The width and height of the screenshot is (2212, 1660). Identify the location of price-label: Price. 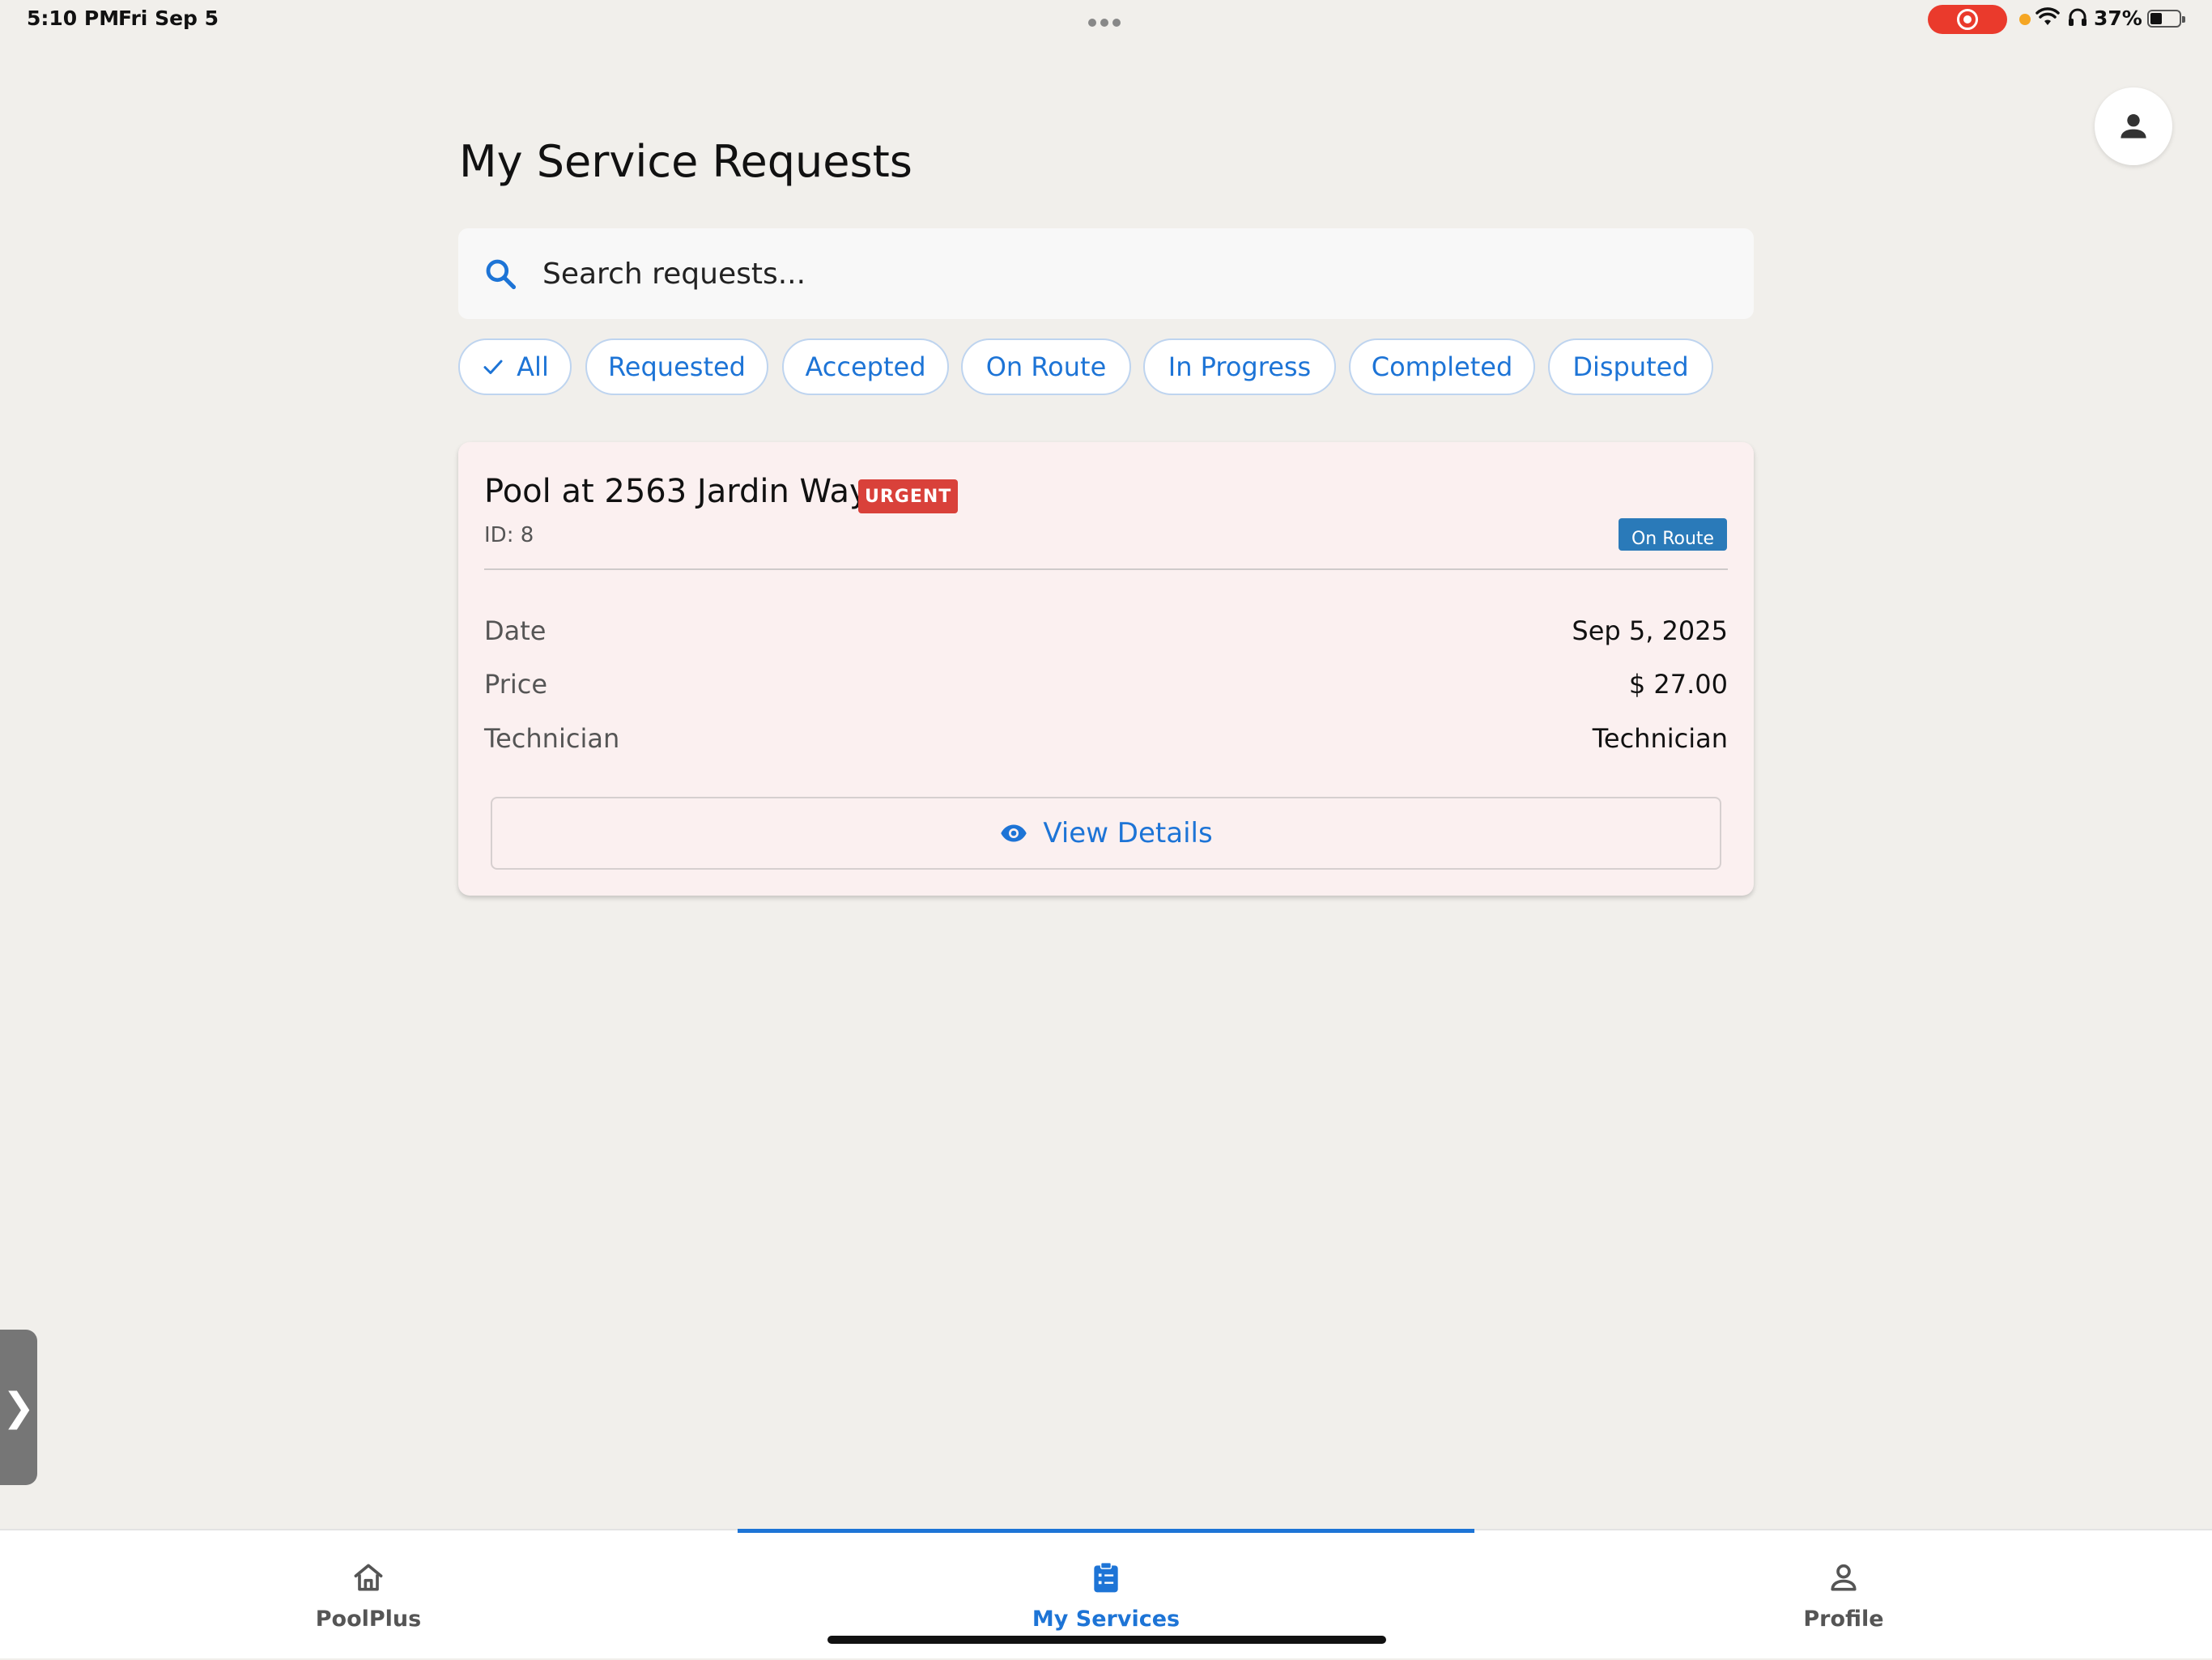
(516, 685).